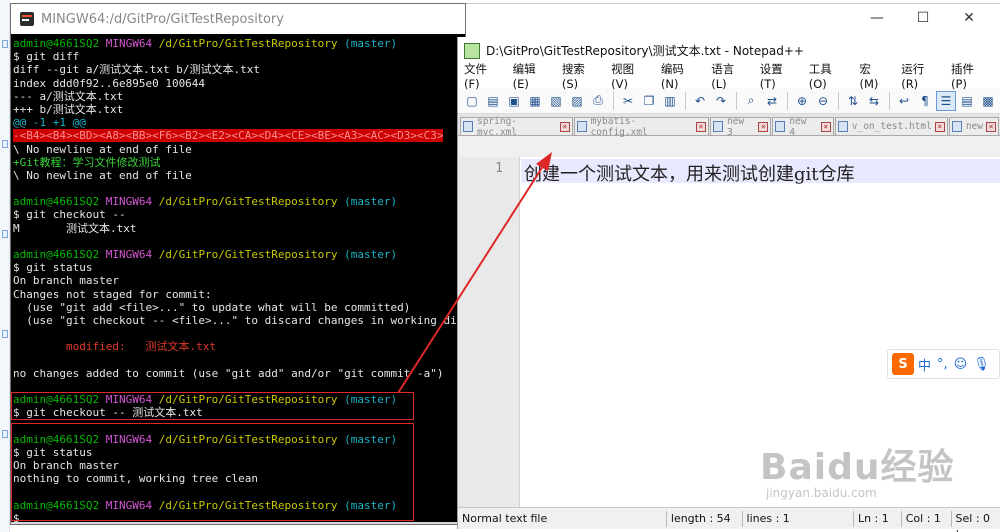  What do you see at coordinates (53, 268) in the screenshot?
I see `terminal-text-segment: $ git status` at bounding box center [53, 268].